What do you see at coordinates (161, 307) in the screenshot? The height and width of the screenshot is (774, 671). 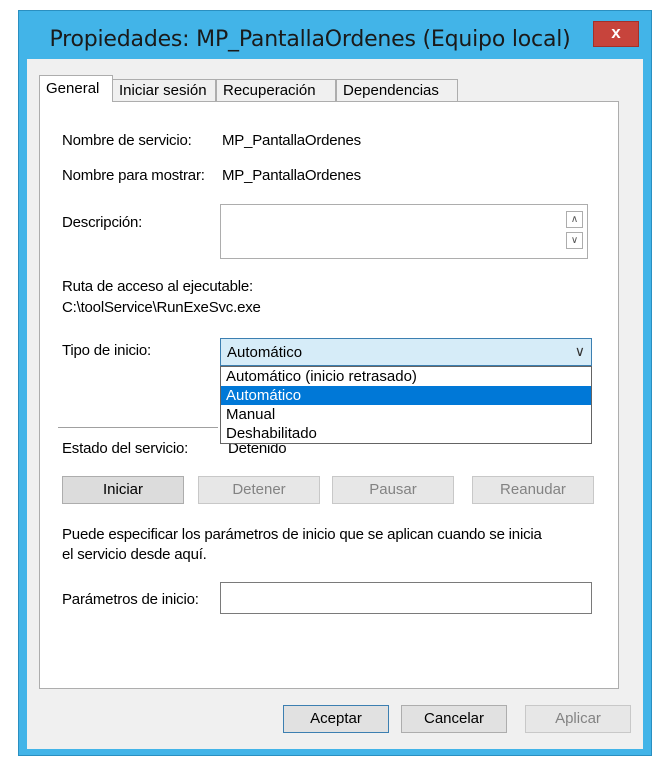 I see `path-value: C:\toolService\RunExeSvc.exe` at bounding box center [161, 307].